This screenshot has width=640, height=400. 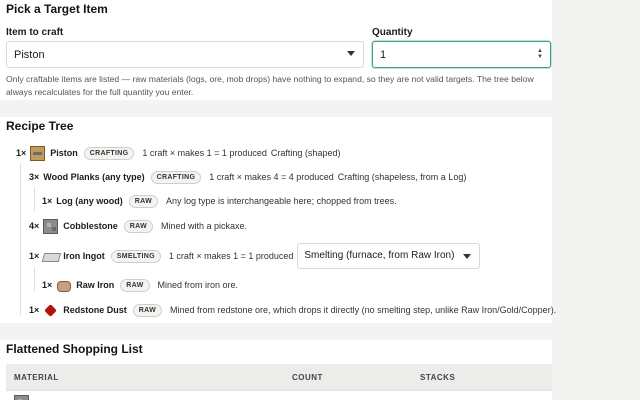 What do you see at coordinates (89, 201) in the screenshot?
I see `node-name: Log (any wood)` at bounding box center [89, 201].